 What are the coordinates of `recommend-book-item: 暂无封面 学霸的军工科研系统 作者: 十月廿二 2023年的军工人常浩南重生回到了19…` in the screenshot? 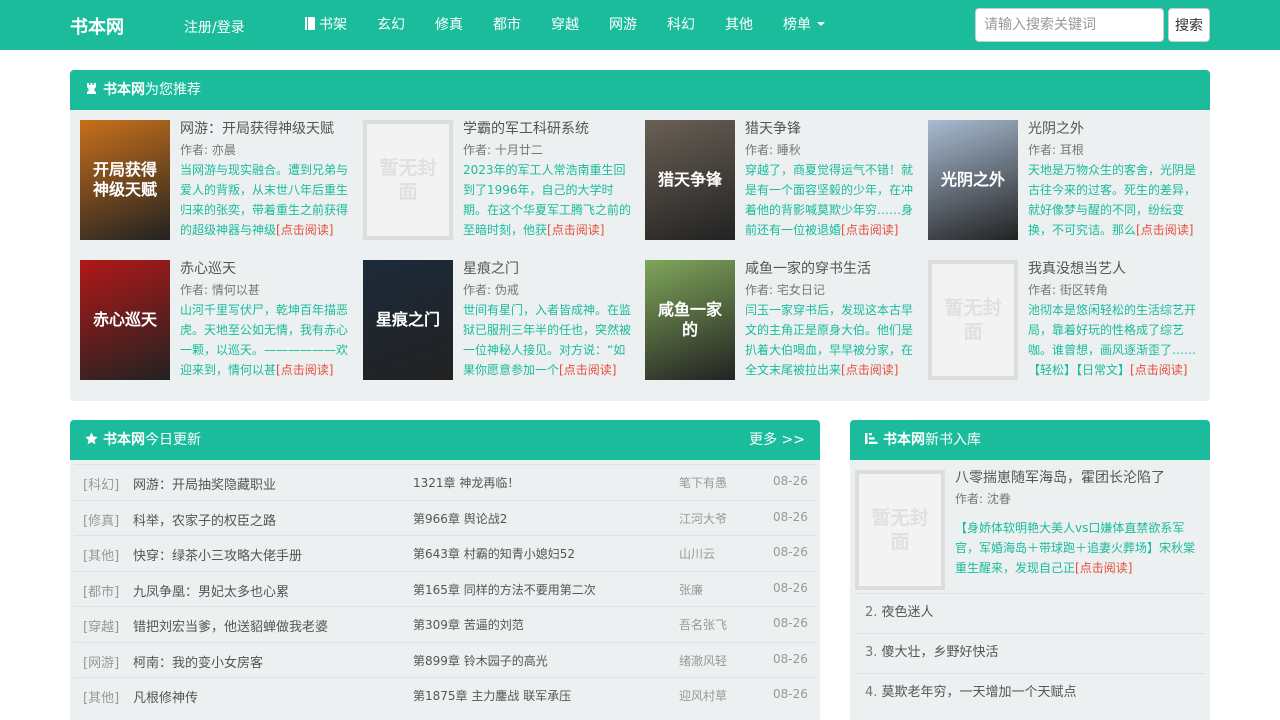 It's located at (500, 181).